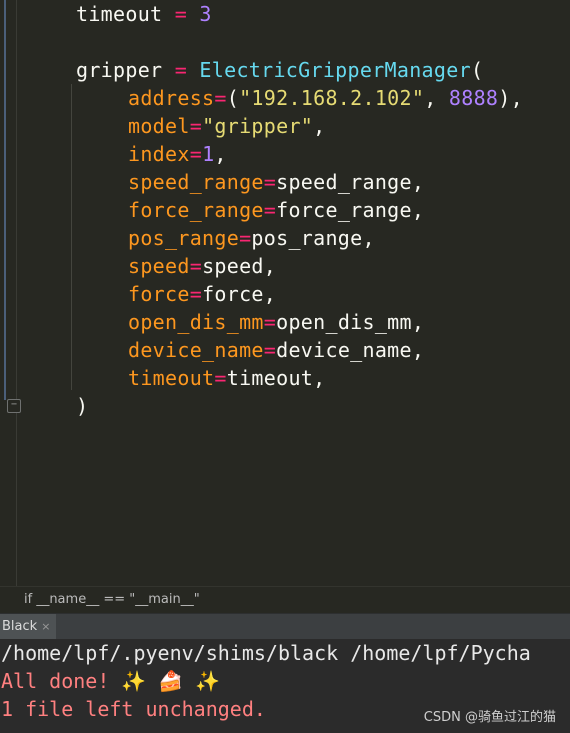  What do you see at coordinates (335, 70) in the screenshot?
I see `code-token: ElectricGripperManager` at bounding box center [335, 70].